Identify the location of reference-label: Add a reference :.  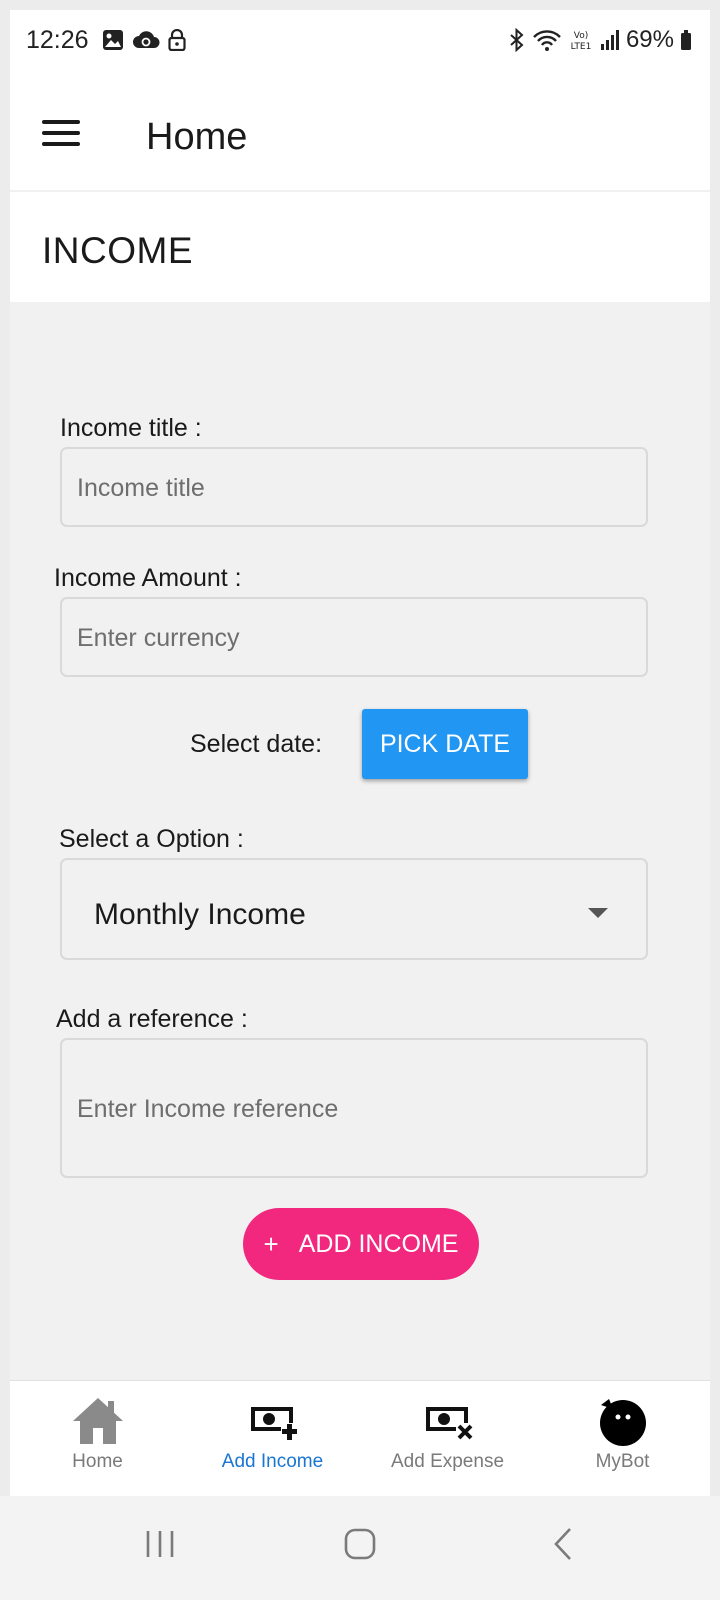
(152, 1019).